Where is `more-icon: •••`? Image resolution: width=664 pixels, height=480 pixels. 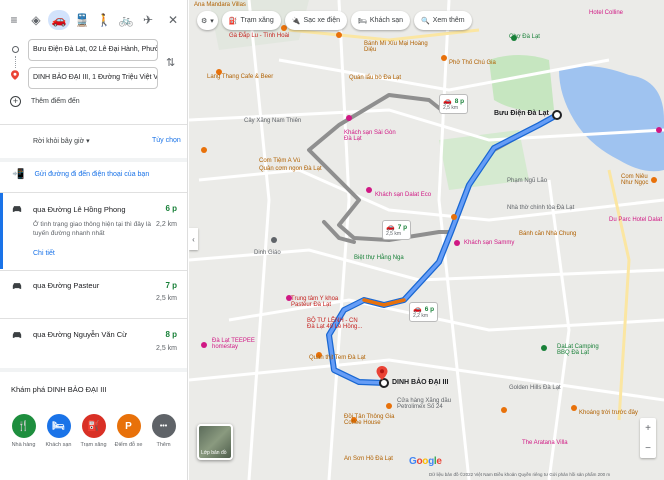
more-icon: ••• is located at coordinates (163, 426).